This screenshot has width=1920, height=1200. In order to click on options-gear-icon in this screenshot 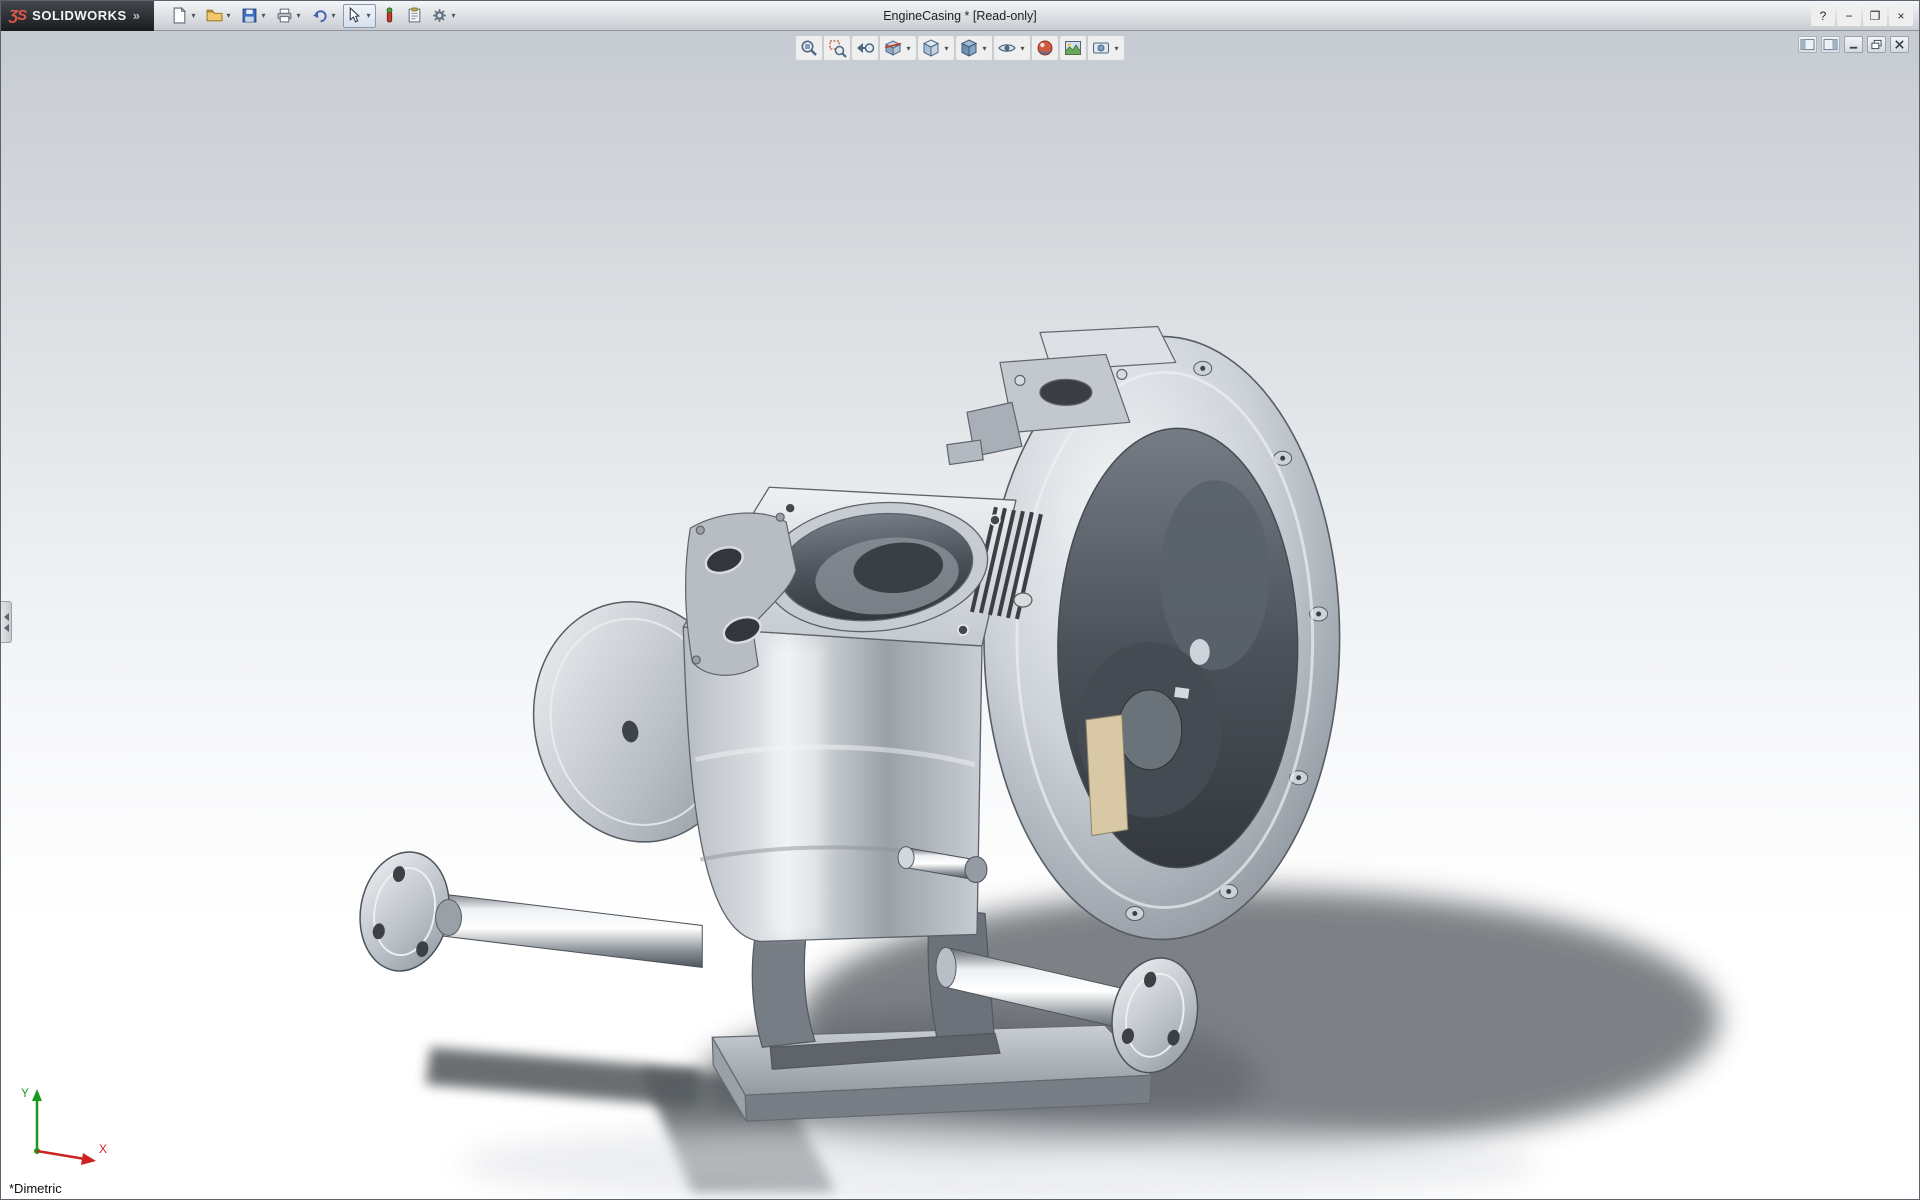, I will do `click(439, 15)`.